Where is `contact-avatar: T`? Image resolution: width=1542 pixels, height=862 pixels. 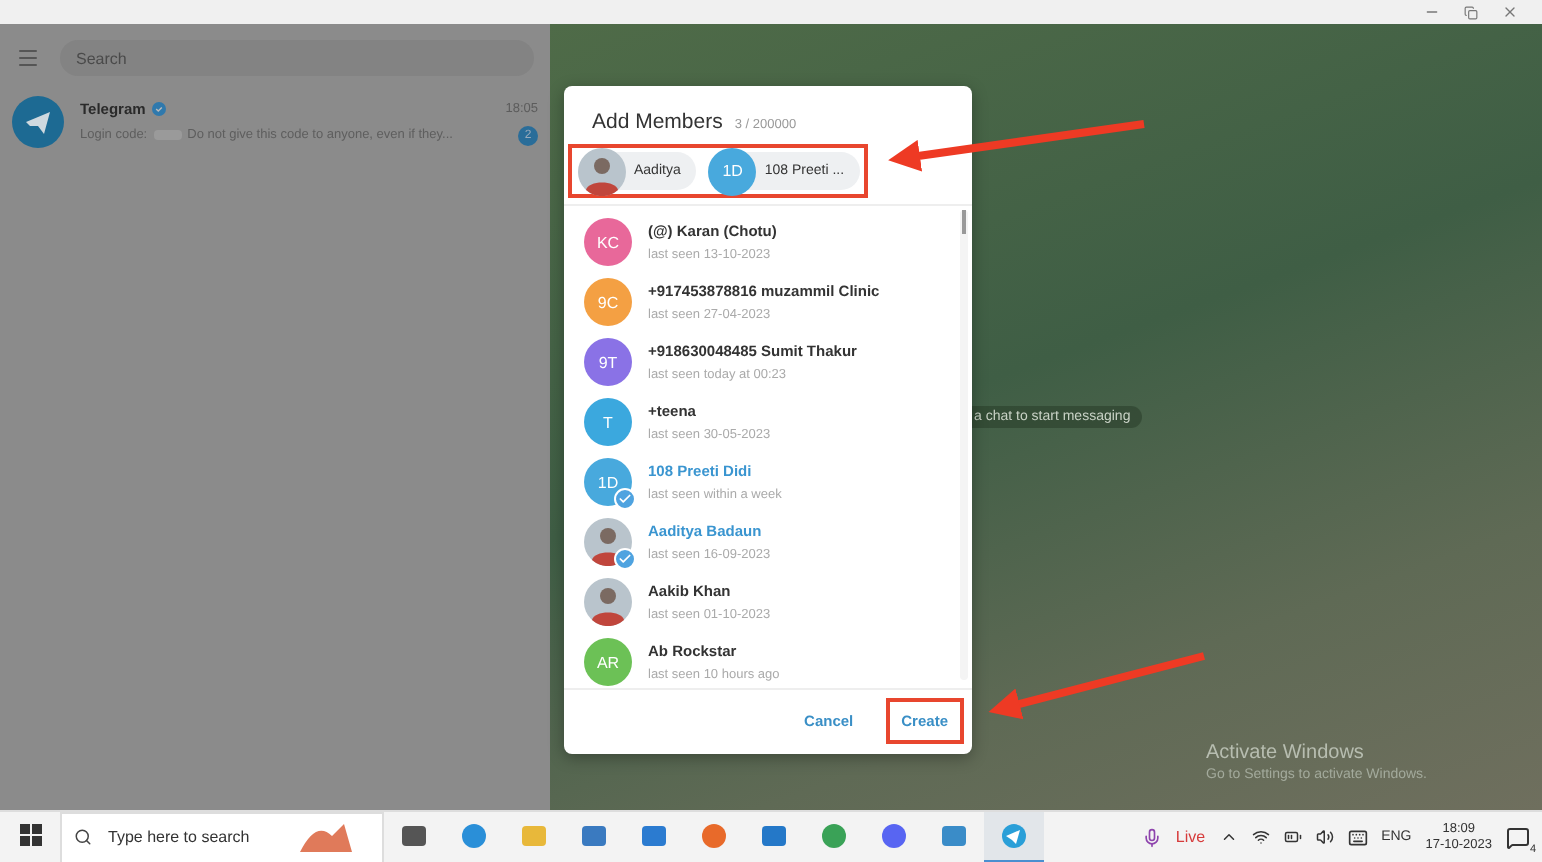
contact-avatar: T is located at coordinates (608, 422).